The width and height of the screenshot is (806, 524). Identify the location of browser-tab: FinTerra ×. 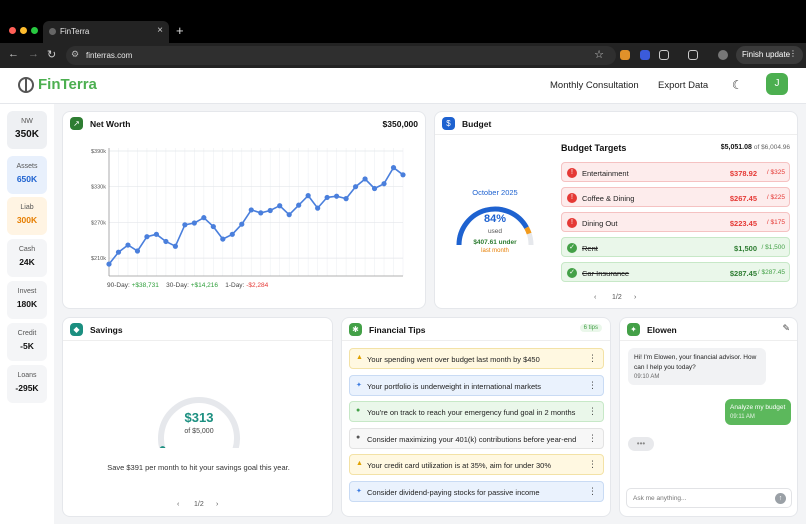
(106, 32).